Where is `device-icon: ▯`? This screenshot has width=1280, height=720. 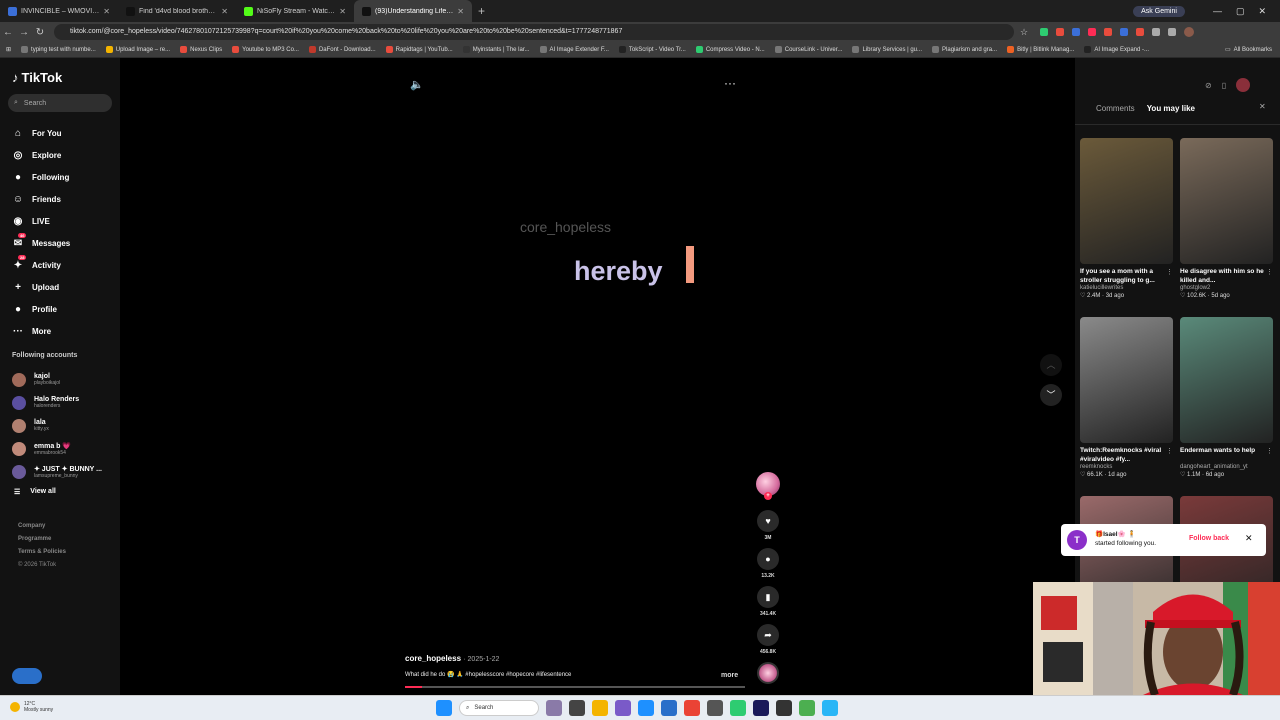 device-icon: ▯ is located at coordinates (1224, 85).